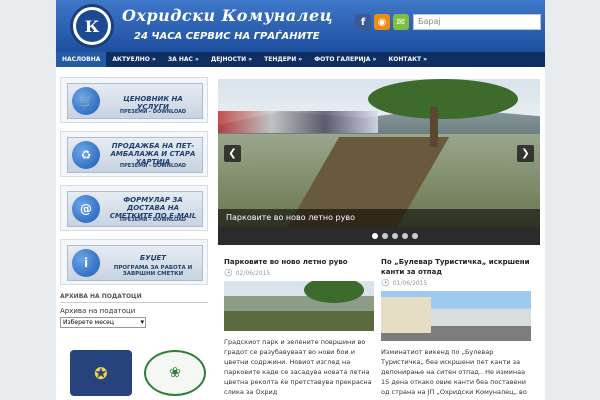  Describe the element at coordinates (401, 22) in the screenshot. I see `mail-icon: ✉` at that location.